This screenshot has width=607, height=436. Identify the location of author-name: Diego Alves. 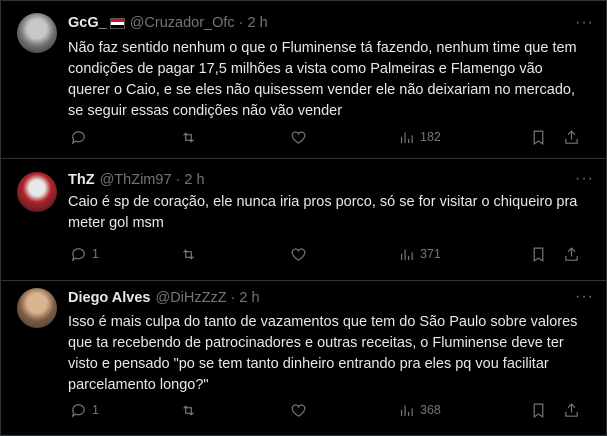
(109, 298).